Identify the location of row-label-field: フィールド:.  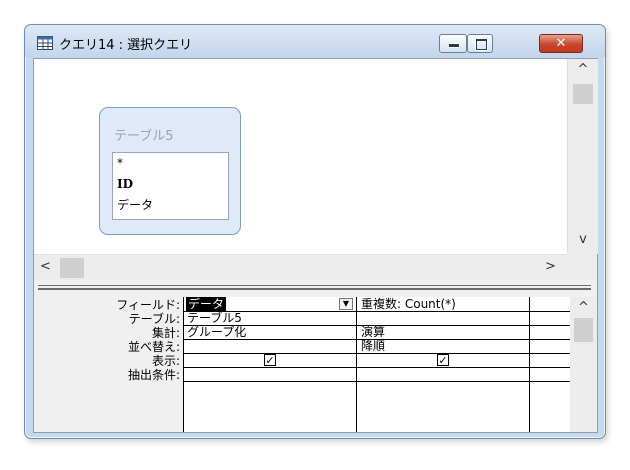
(148, 305).